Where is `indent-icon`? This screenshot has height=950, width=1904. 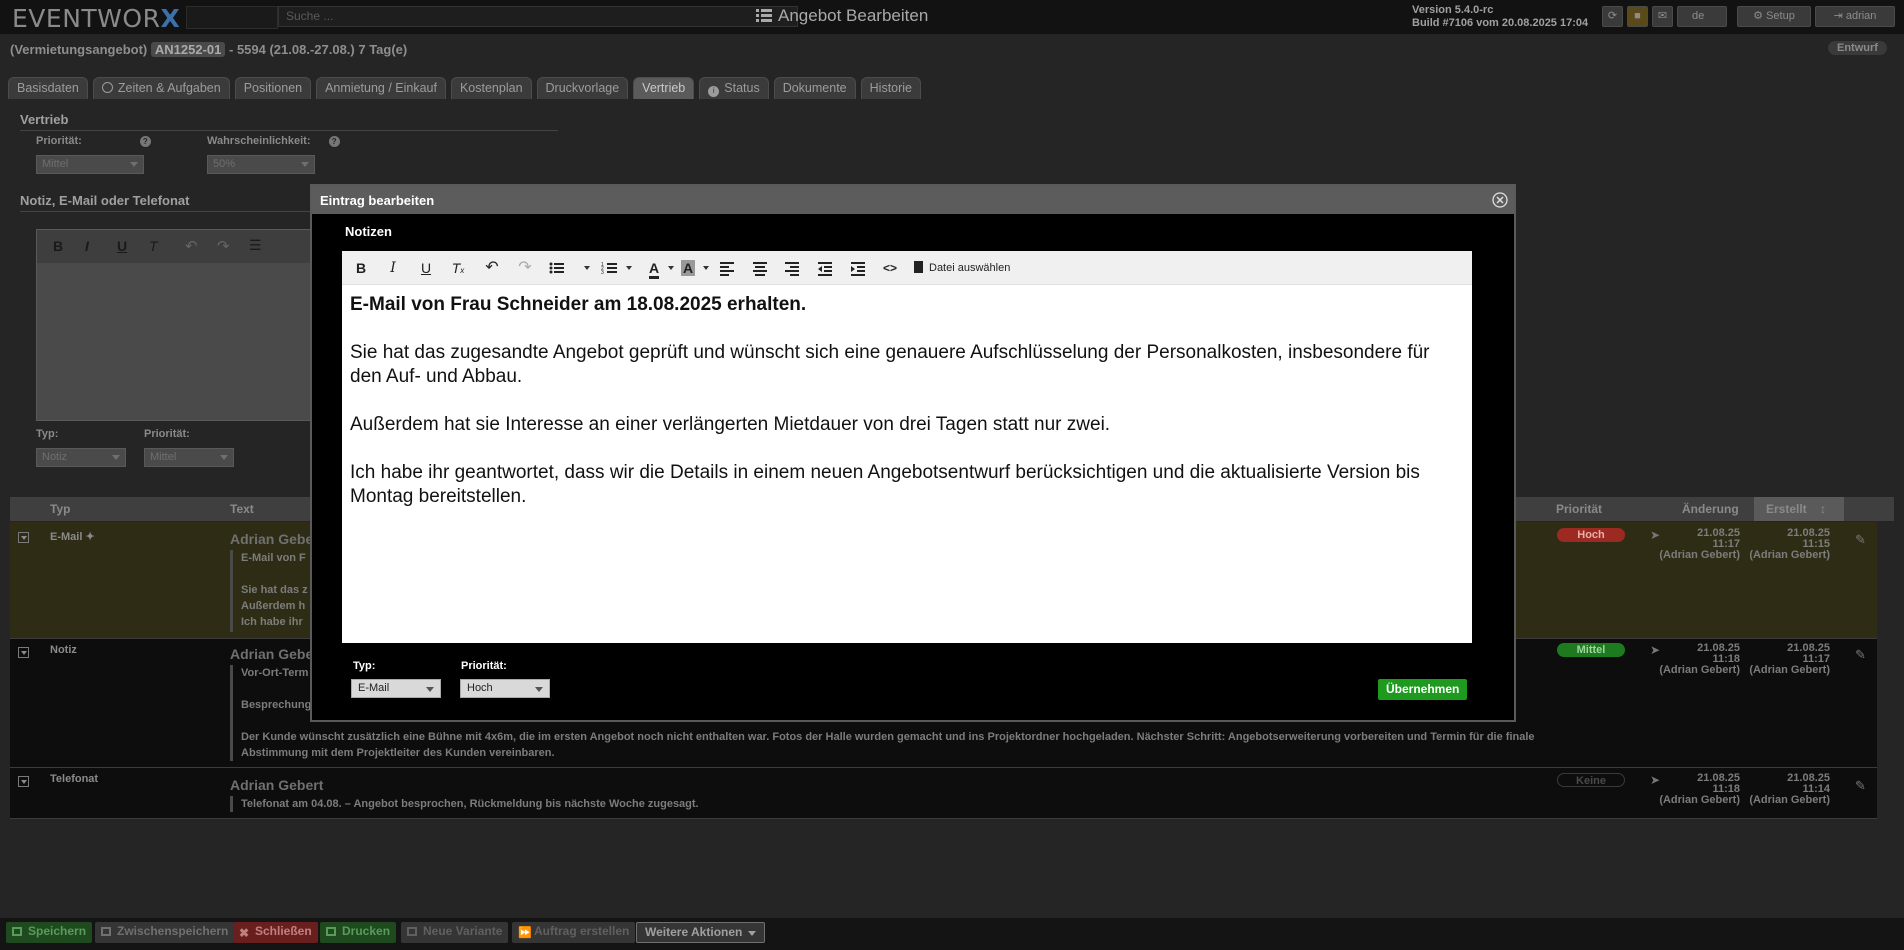 indent-icon is located at coordinates (858, 268).